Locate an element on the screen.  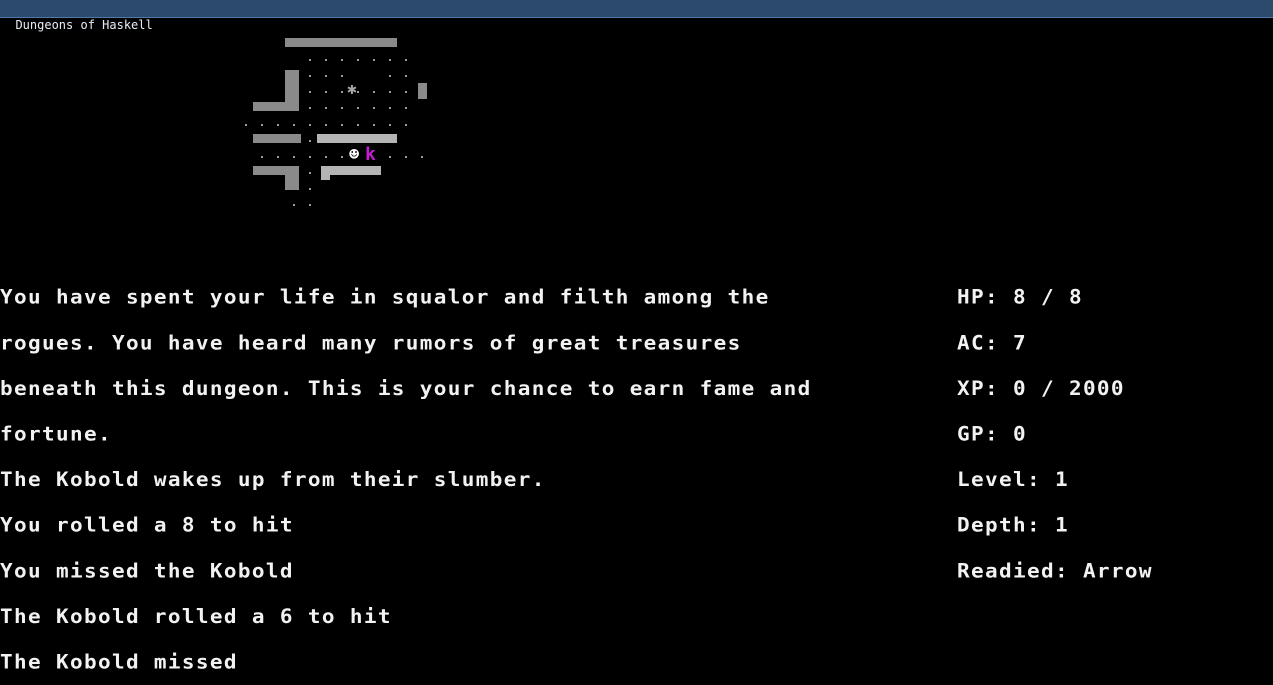
wall-left-upper-horizontal is located at coordinates (276, 106).